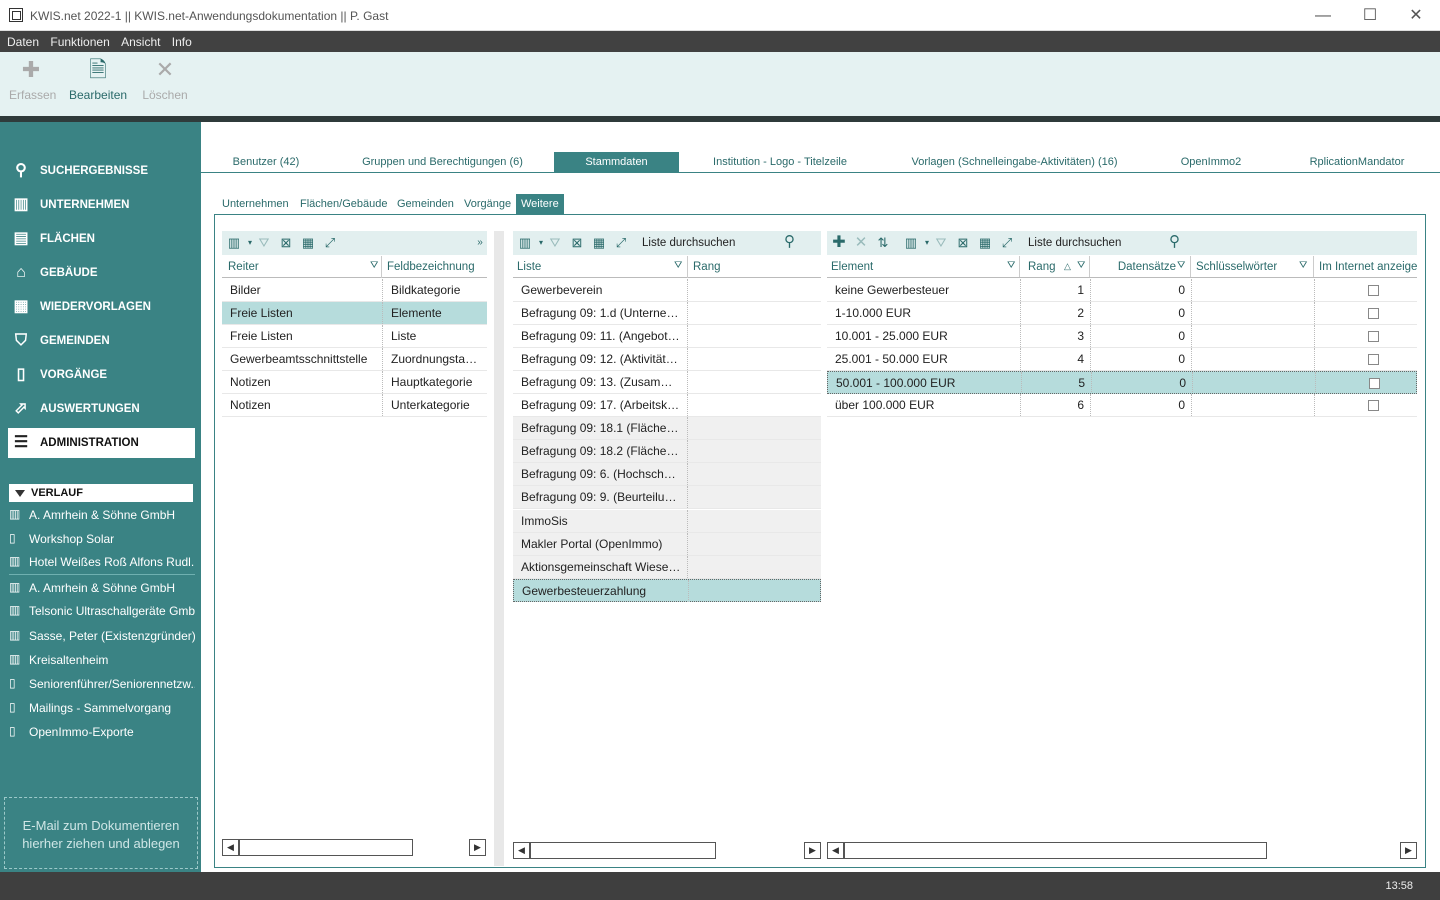  I want to click on sort-icon: ⇅, so click(883, 243).